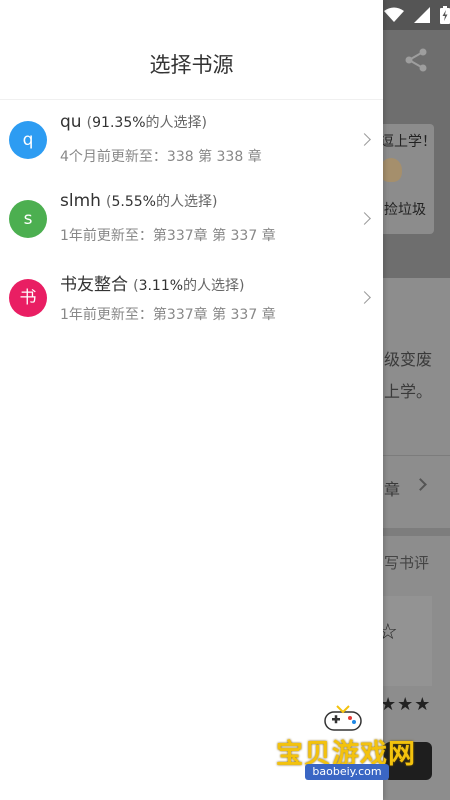 This screenshot has width=450, height=800. What do you see at coordinates (416, 532) in the screenshot?
I see `section-divider` at bounding box center [416, 532].